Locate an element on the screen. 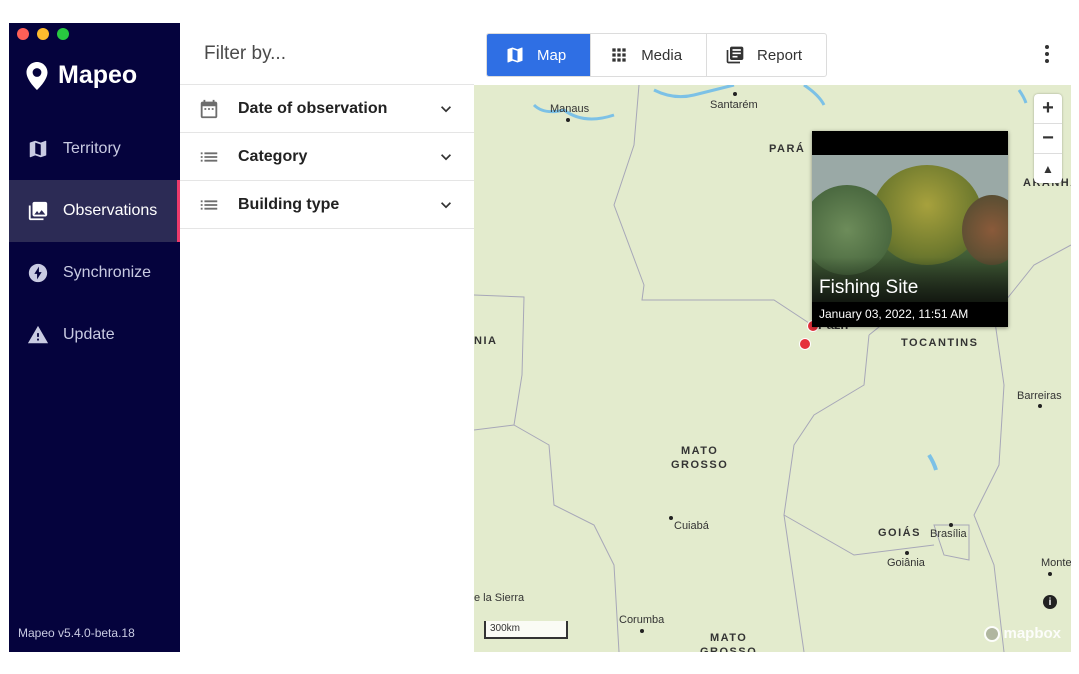 The width and height of the screenshot is (1079, 674). info-icon: i is located at coordinates (1050, 602).